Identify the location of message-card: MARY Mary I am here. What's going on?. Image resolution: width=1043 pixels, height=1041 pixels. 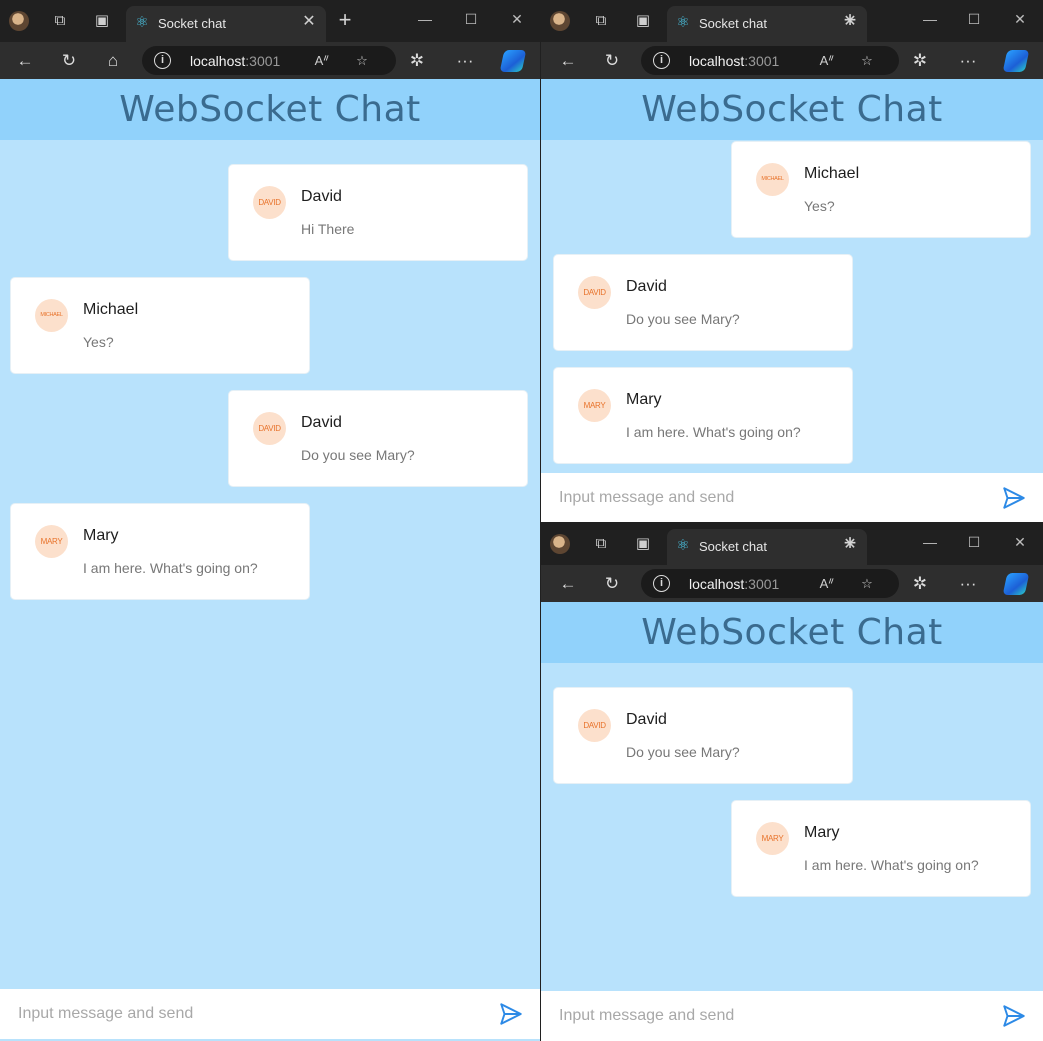
(881, 848).